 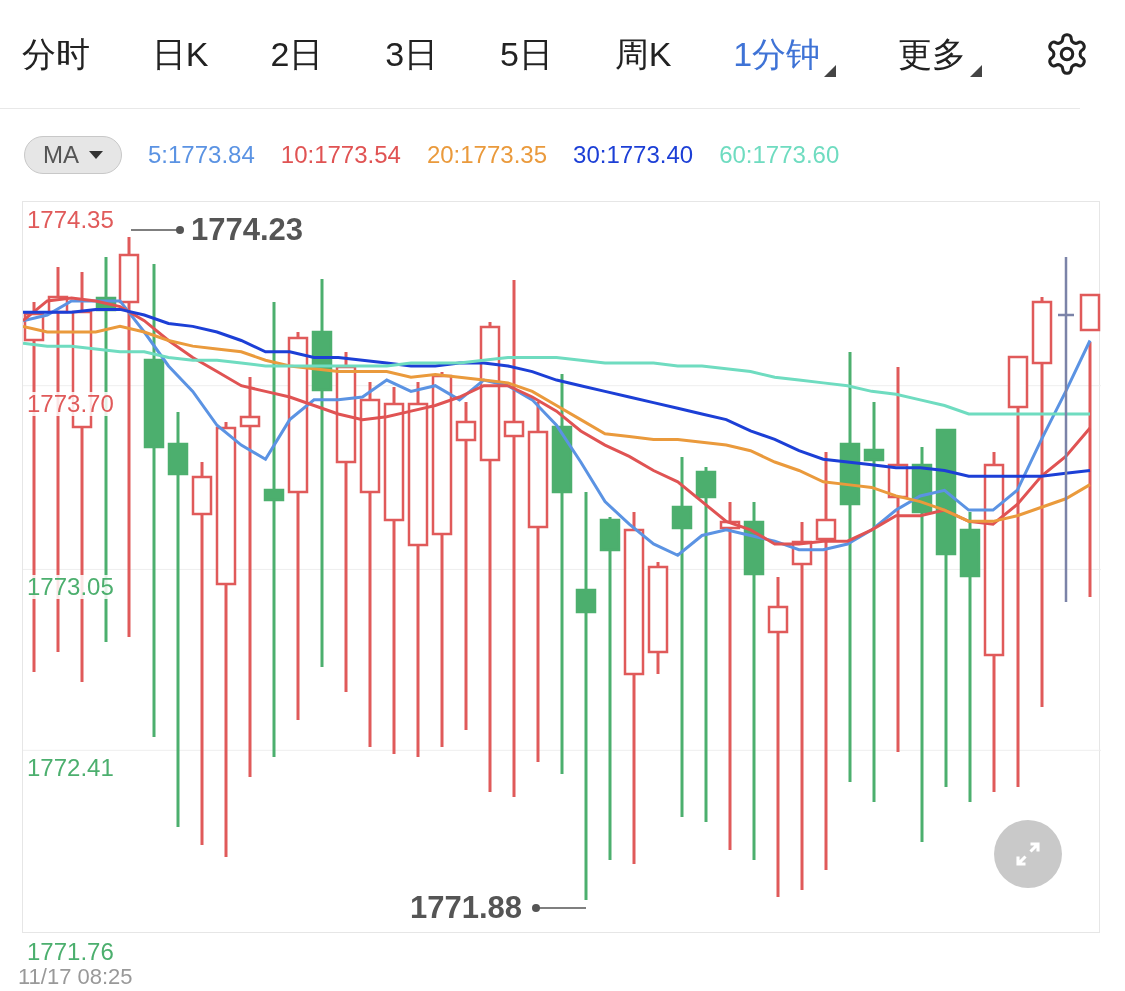 I want to click on y-axis-label: 1773.70, so click(x=70, y=403).